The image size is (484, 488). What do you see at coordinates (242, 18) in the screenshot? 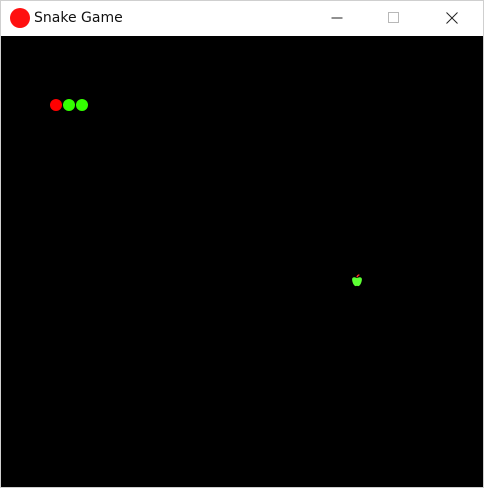
I see `title-bar: Snake Game` at bounding box center [242, 18].